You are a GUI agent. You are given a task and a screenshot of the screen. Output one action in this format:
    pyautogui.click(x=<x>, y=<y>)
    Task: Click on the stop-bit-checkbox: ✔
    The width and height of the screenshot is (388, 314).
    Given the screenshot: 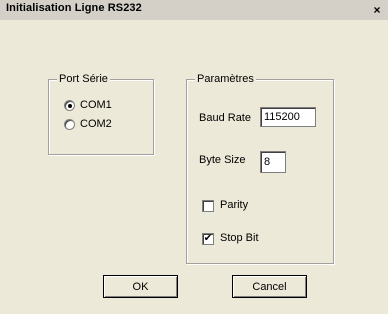 What is the action you would take?
    pyautogui.click(x=208, y=239)
    